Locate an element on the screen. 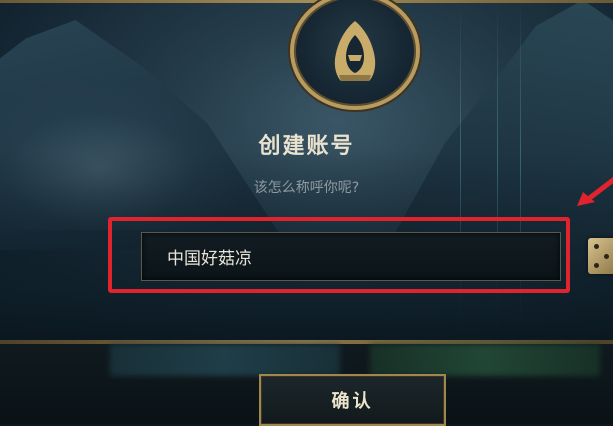 Image resolution: width=613 pixels, height=426 pixels. dice-icon is located at coordinates (600, 256).